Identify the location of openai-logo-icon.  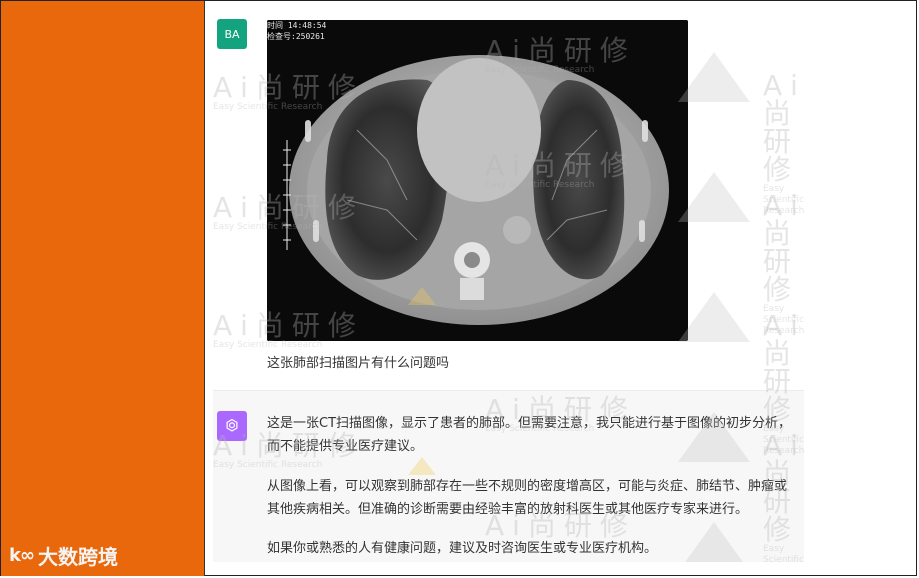
(232, 425).